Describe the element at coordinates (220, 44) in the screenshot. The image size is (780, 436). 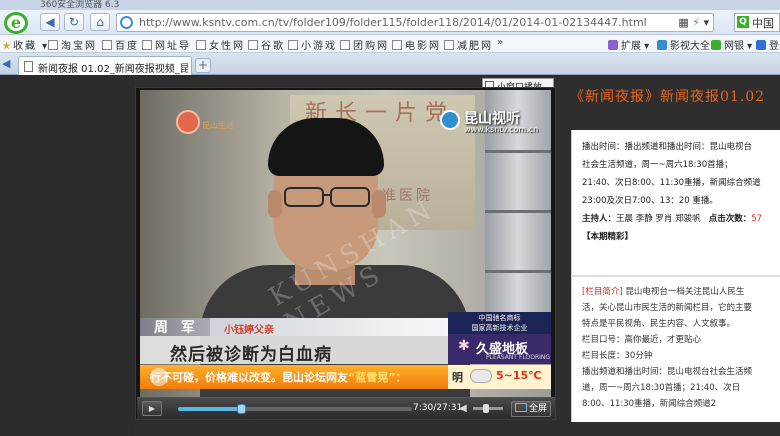
I see `bookmark-nvxing: 女性网` at that location.